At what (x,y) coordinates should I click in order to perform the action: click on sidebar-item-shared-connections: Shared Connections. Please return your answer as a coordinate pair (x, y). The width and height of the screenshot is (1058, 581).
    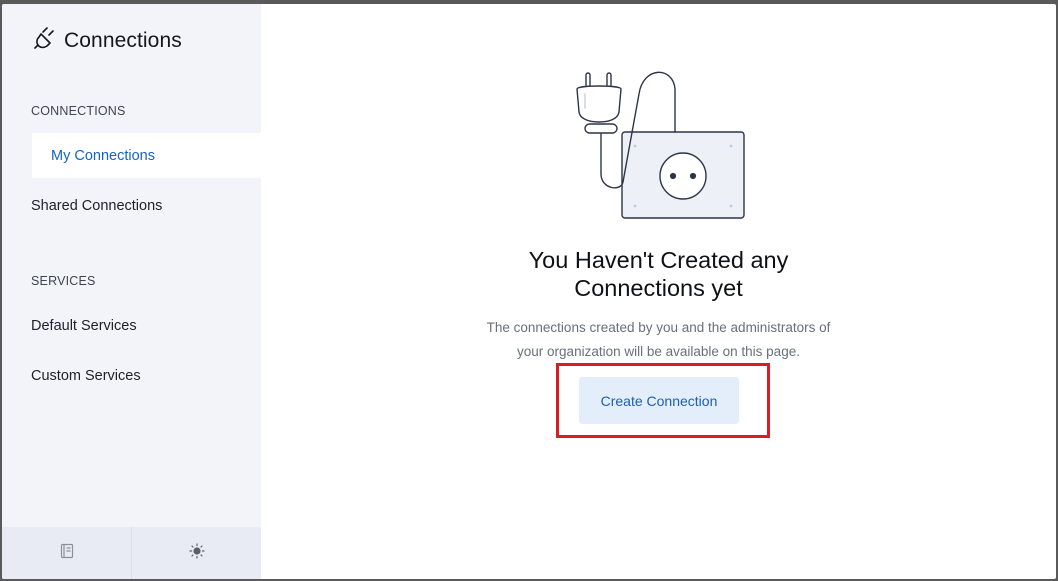
    Looking at the image, I should click on (96, 206).